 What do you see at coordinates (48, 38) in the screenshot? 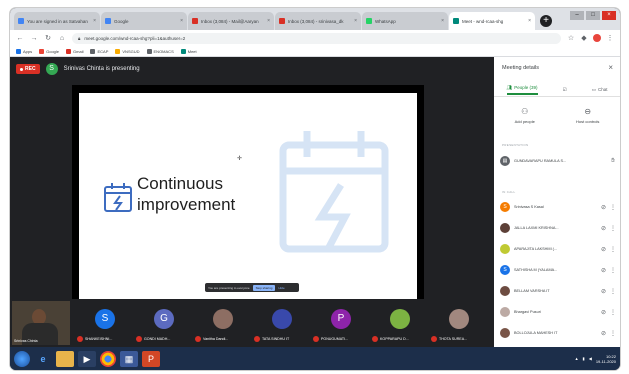
I see `reload-icon: ↻` at bounding box center [48, 38].